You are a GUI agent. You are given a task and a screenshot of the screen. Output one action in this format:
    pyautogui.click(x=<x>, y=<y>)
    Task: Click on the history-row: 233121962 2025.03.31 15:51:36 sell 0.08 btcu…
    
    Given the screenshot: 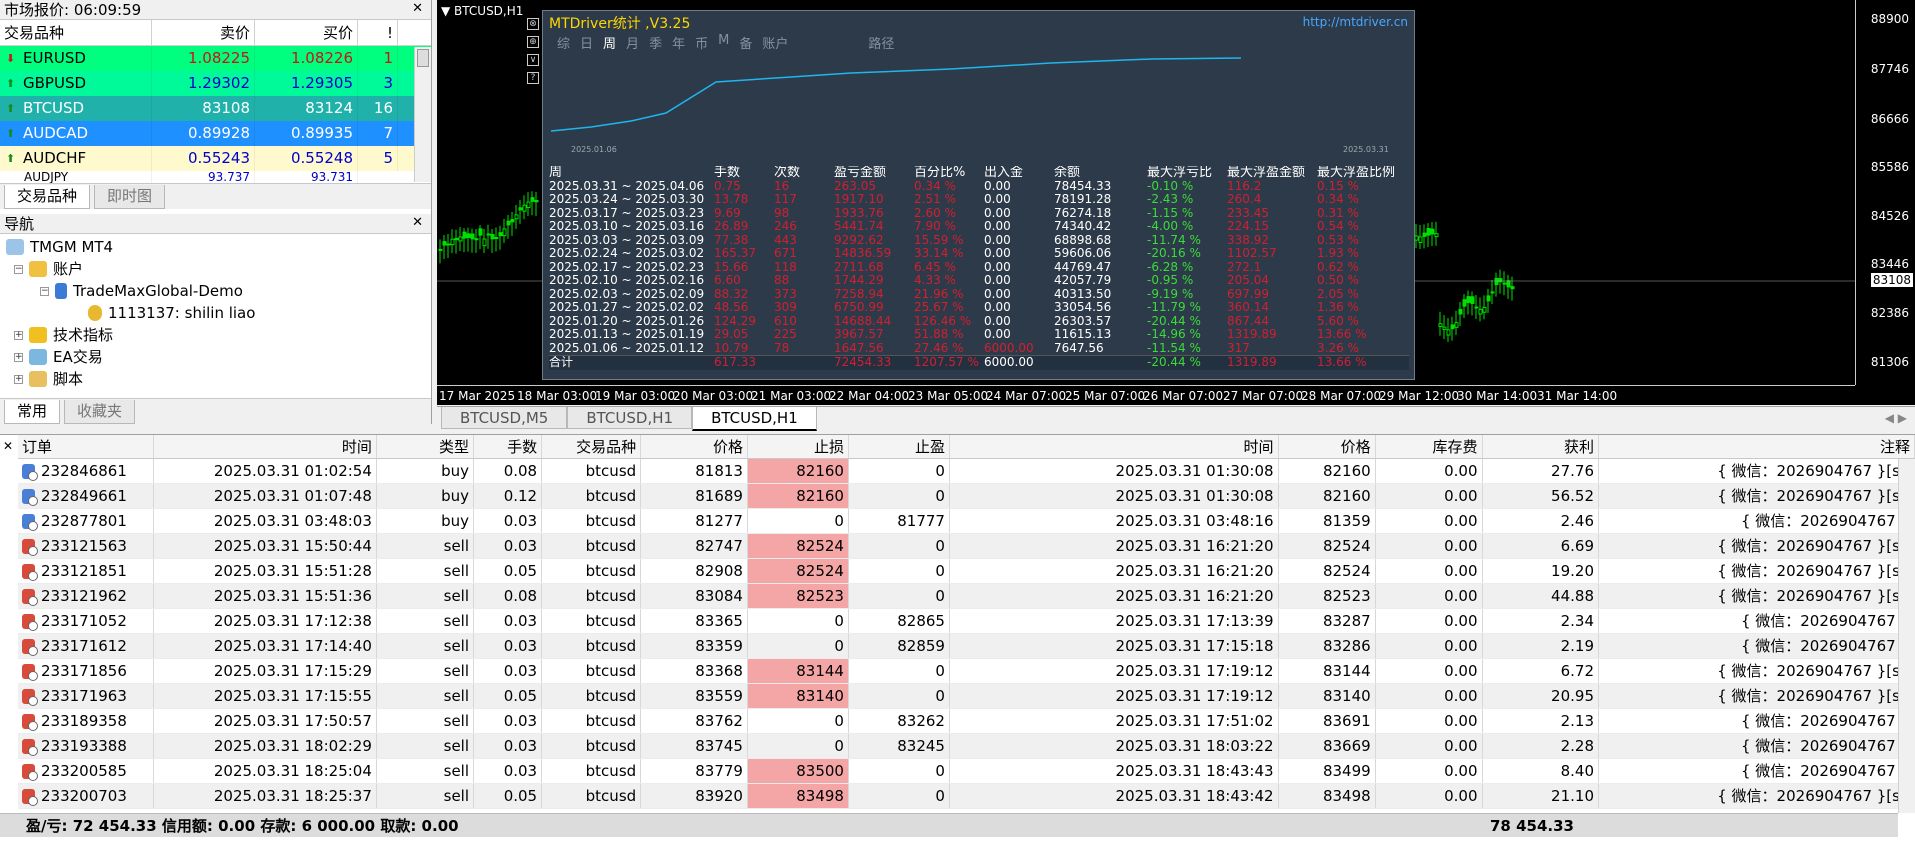 What is the action you would take?
    pyautogui.click(x=966, y=596)
    